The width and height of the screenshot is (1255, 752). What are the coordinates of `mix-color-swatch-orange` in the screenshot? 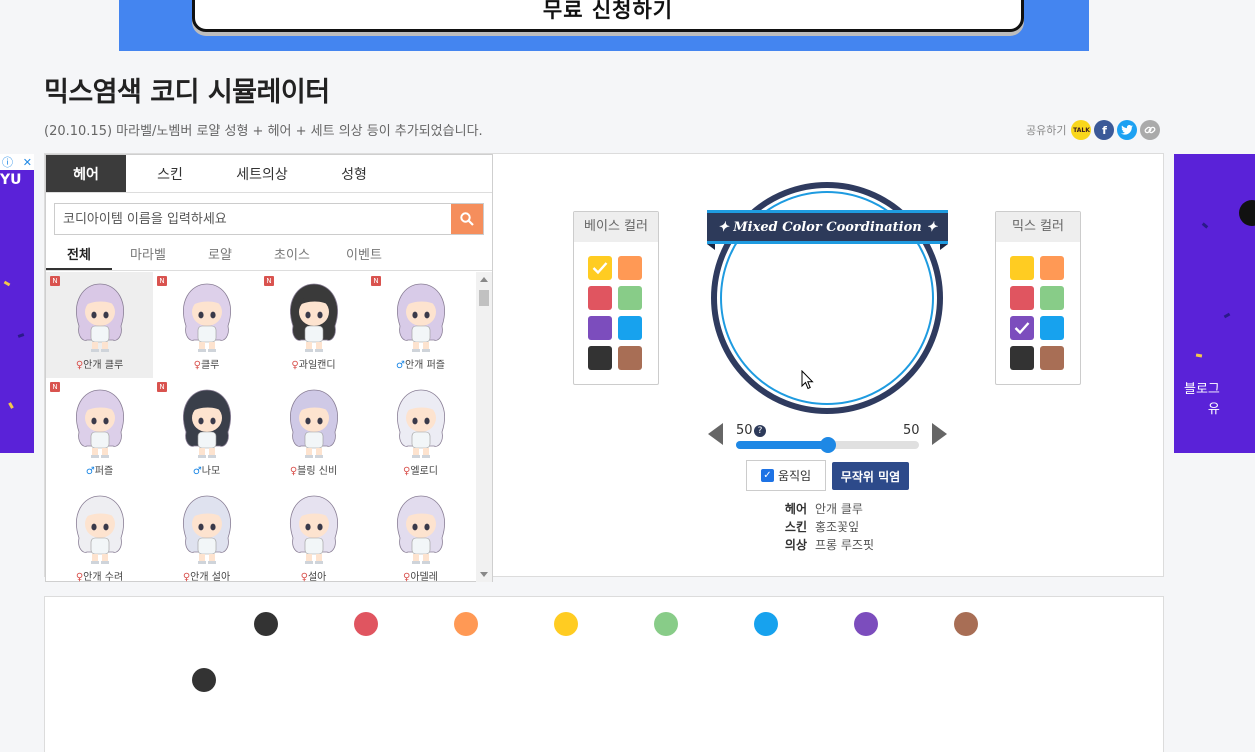 It's located at (1052, 268).